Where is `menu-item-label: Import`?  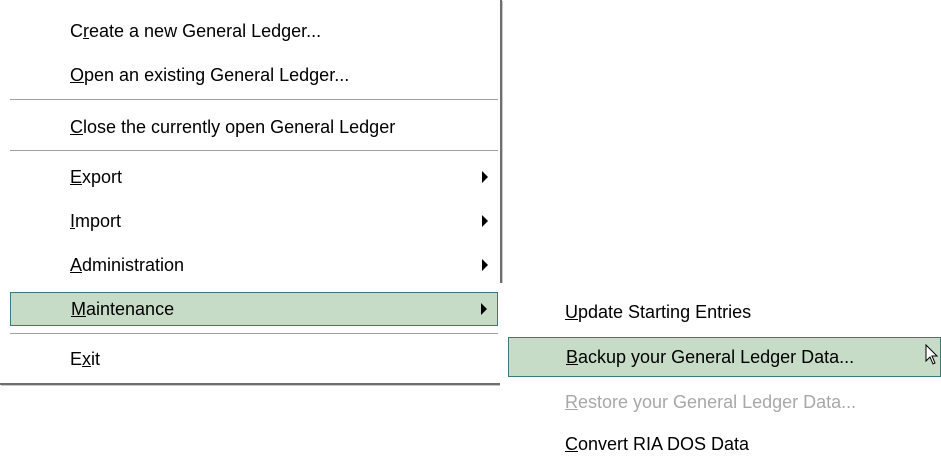 menu-item-label: Import is located at coordinates (96, 220).